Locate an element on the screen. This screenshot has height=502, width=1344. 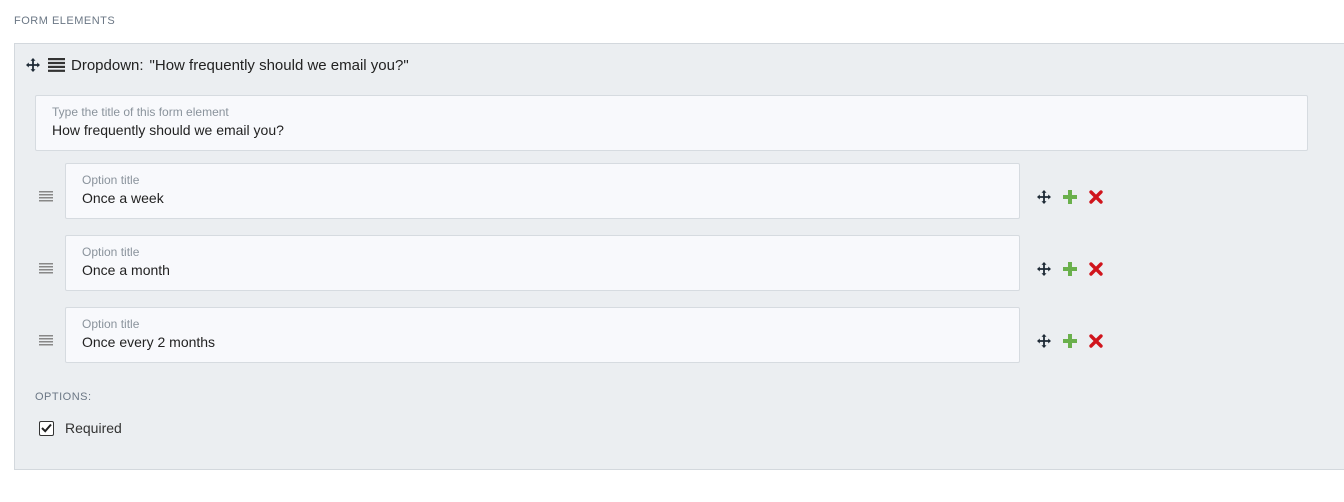
title-field-label: Type the title of this form element is located at coordinates (140, 112).